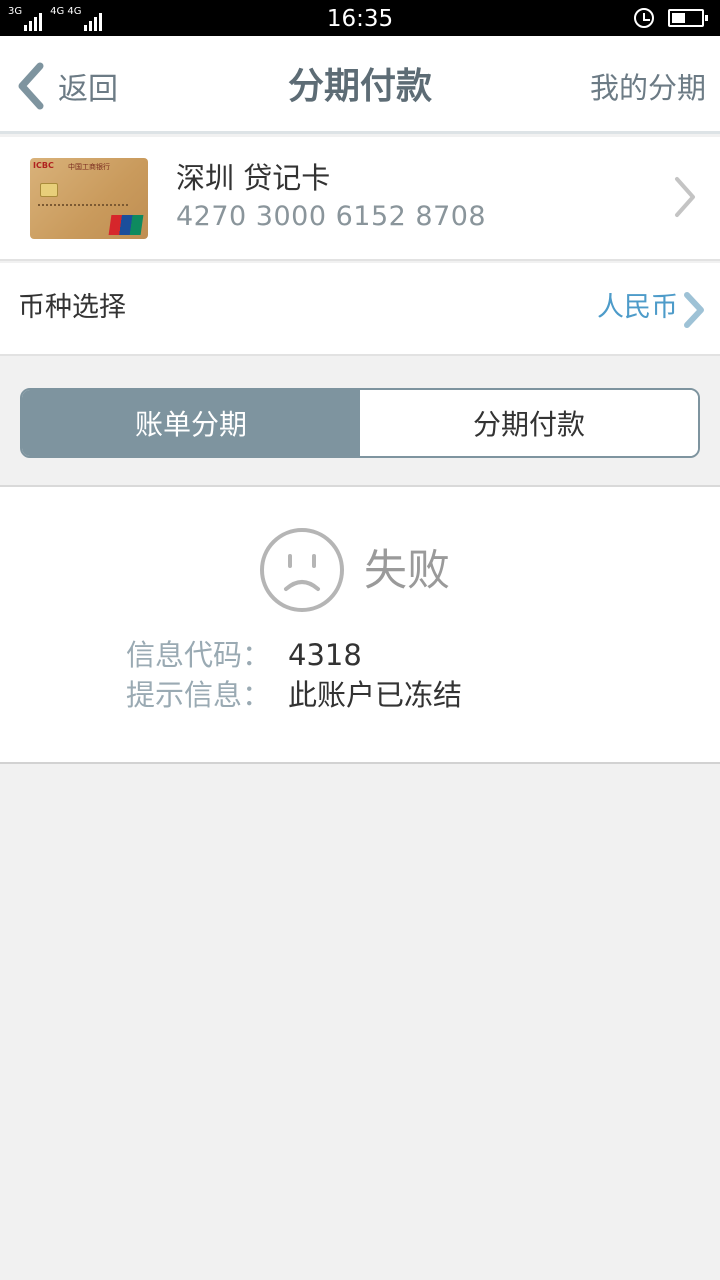 Image resolution: width=720 pixels, height=1280 pixels. What do you see at coordinates (360, 85) in the screenshot?
I see `header-bar: 返回 分期付款 我的分期` at bounding box center [360, 85].